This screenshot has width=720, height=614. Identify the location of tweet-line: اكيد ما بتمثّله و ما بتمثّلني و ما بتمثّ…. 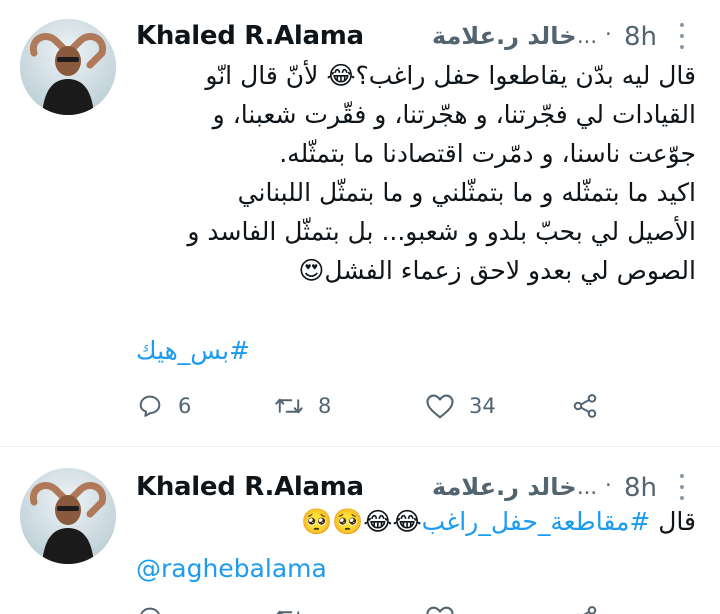
(466, 192).